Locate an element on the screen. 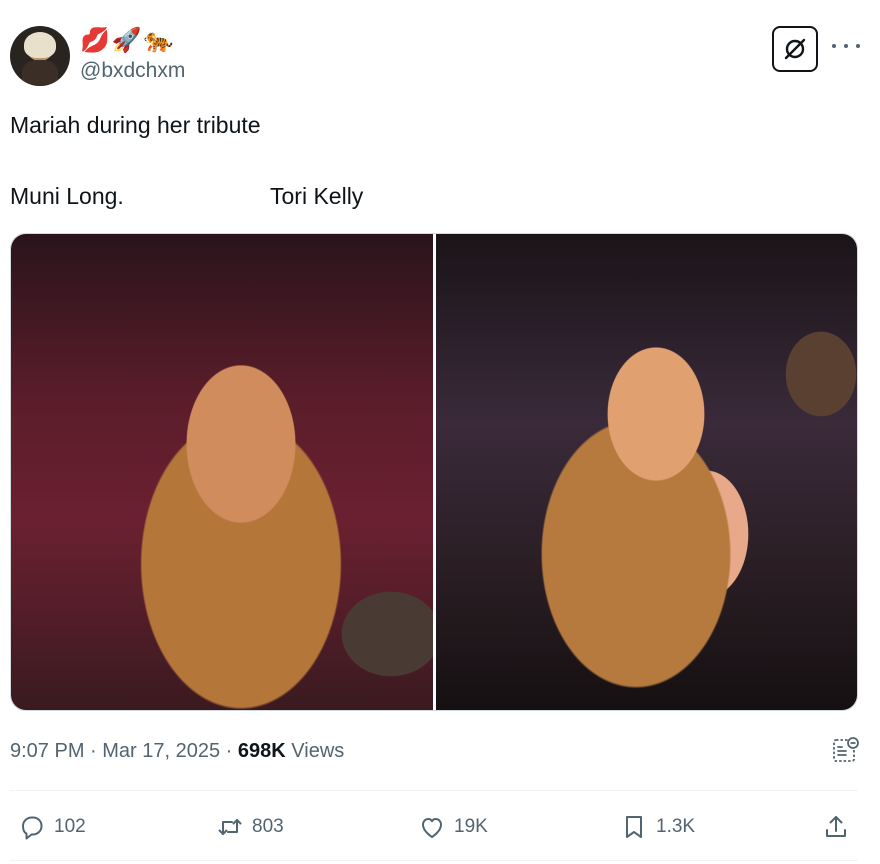 The width and height of the screenshot is (880, 864). repost-count: 803 is located at coordinates (268, 826).